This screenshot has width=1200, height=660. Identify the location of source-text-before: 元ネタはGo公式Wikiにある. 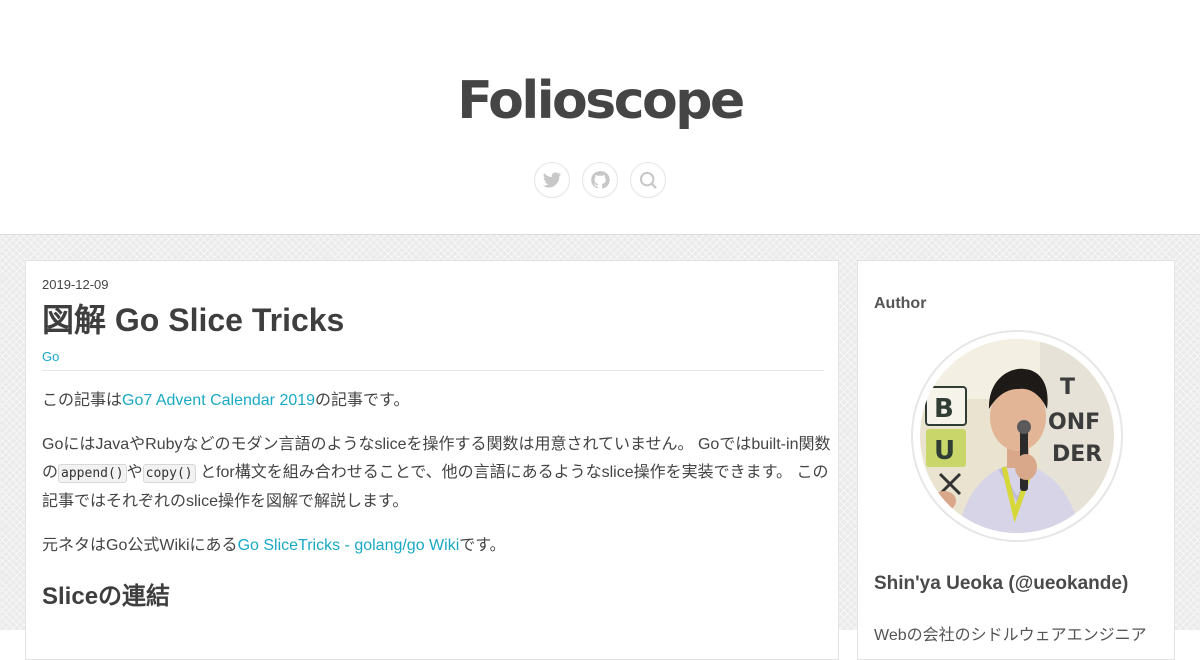
(140, 545).